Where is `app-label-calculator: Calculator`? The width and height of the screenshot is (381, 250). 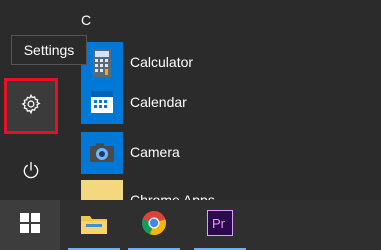
app-label-calculator: Calculator is located at coordinates (162, 62).